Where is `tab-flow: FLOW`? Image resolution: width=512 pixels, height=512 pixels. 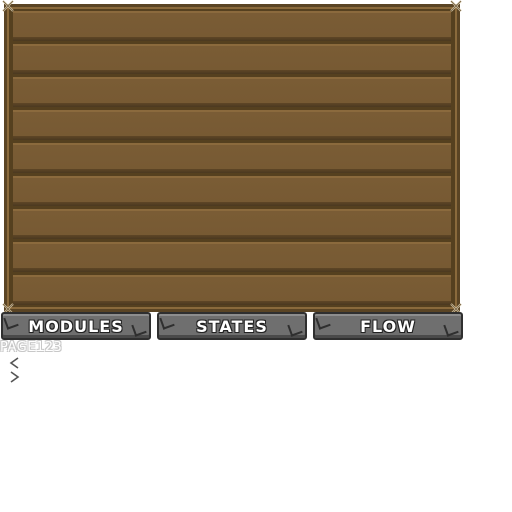
tab-flow: FLOW is located at coordinates (388, 326).